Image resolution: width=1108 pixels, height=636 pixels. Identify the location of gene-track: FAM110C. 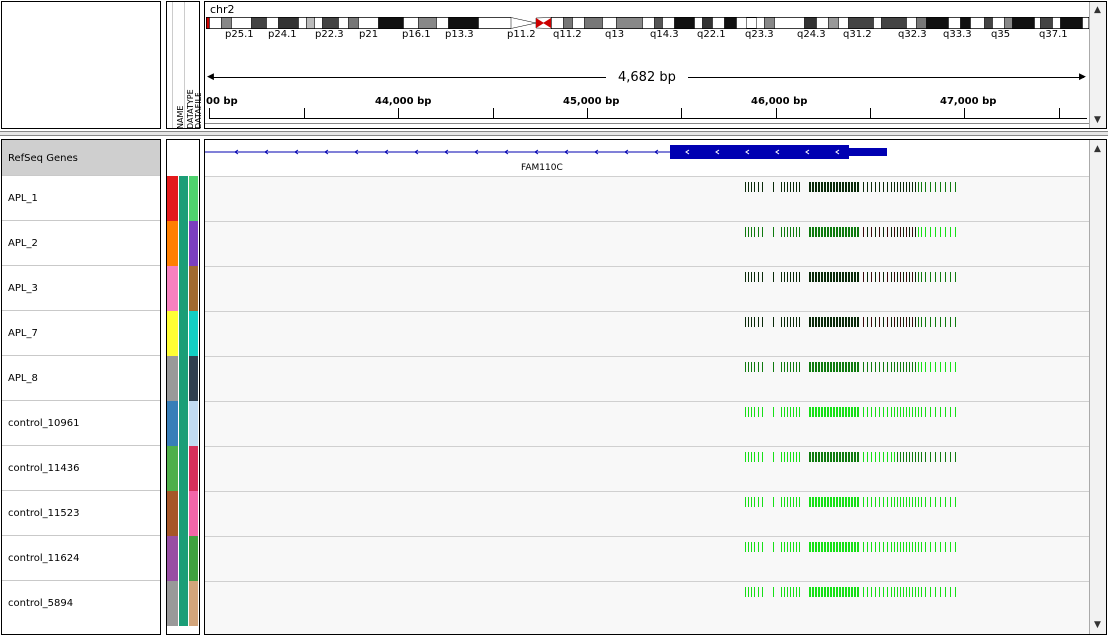
(647, 158).